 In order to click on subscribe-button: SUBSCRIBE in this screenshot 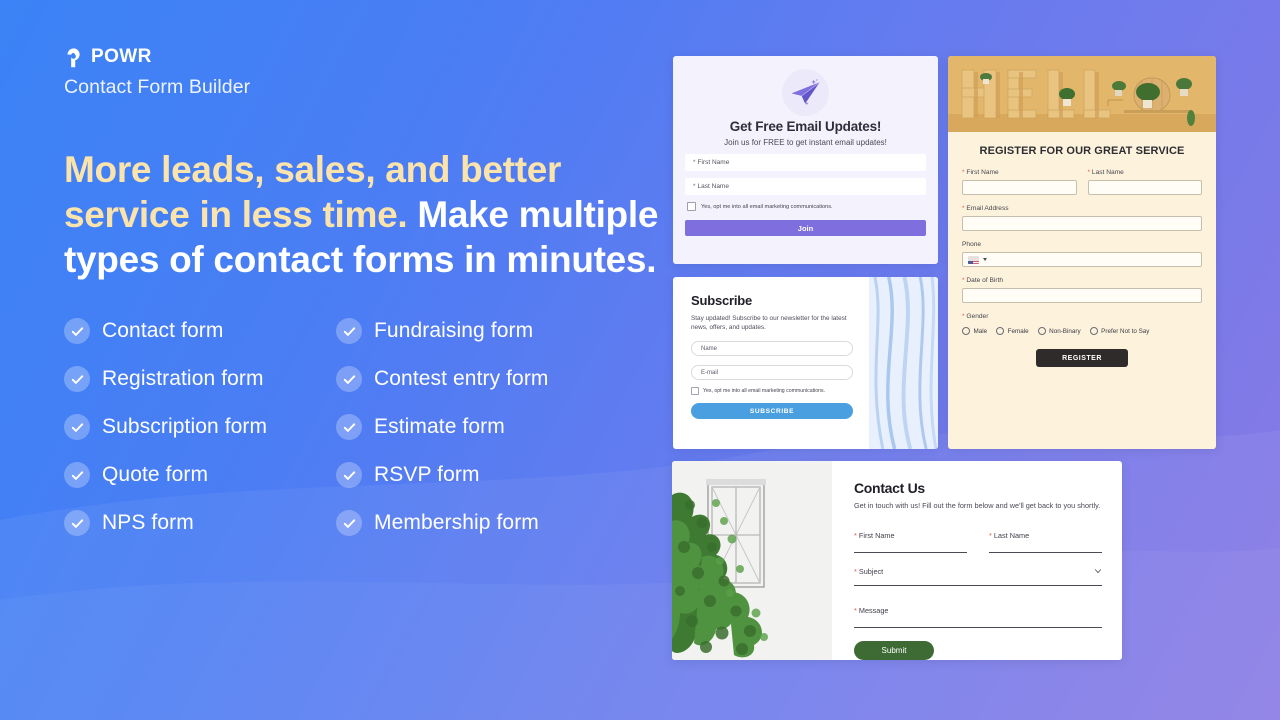, I will do `click(772, 411)`.